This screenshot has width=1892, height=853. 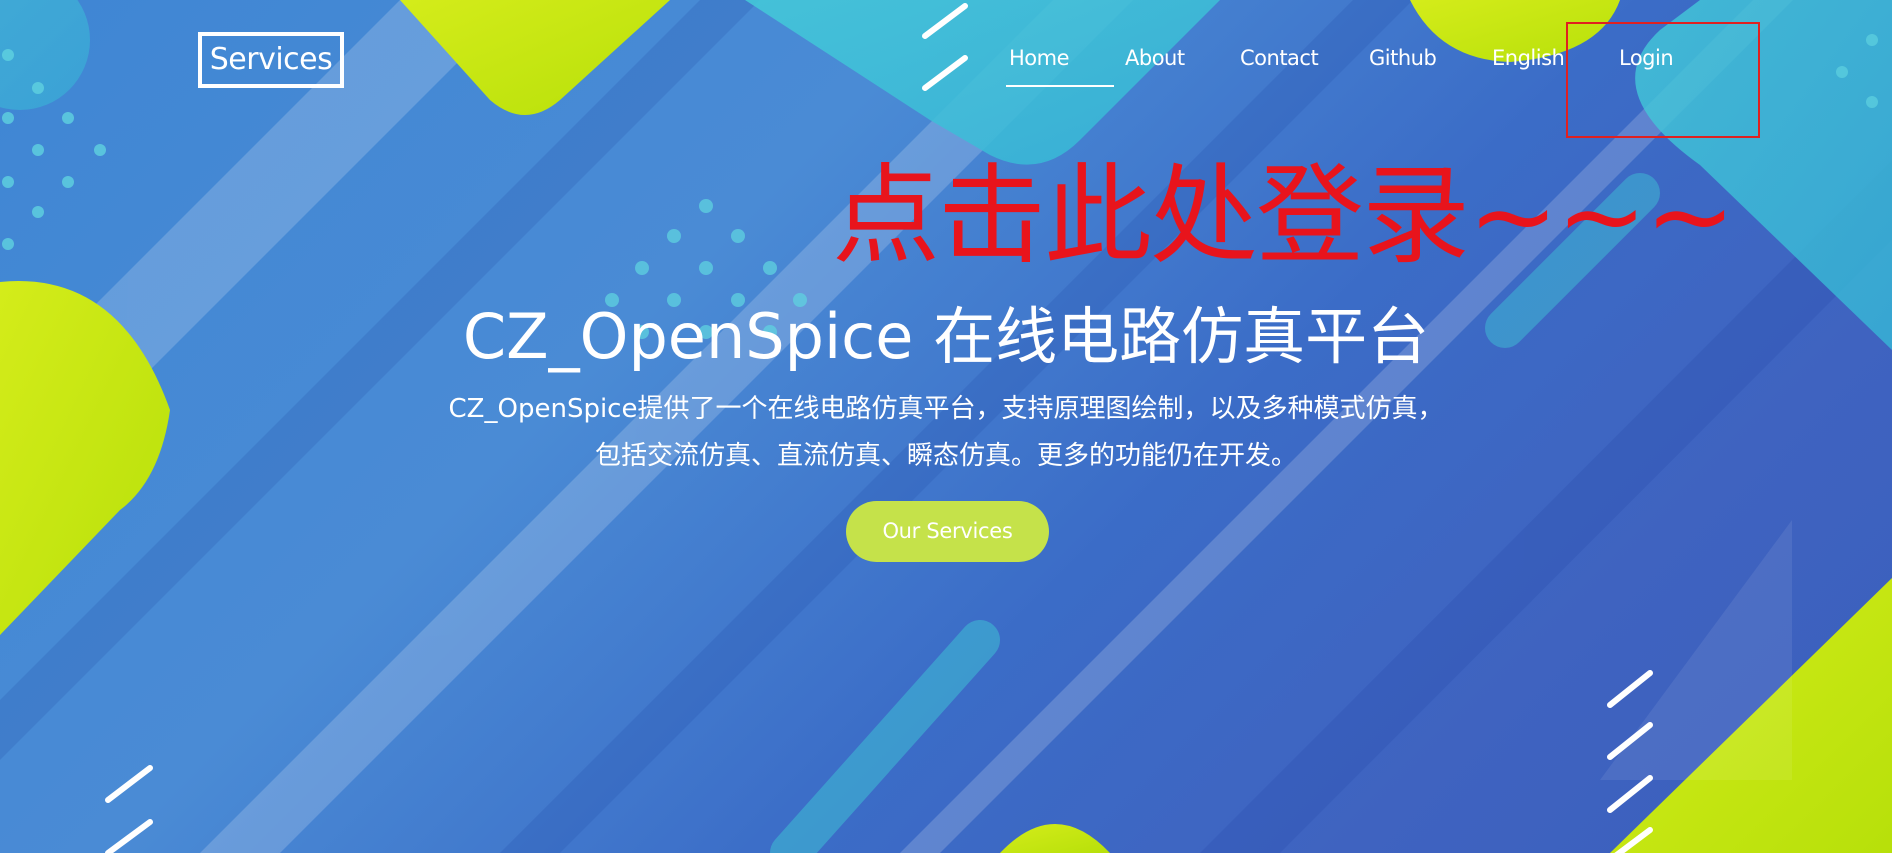 I want to click on nav-github: Github, so click(x=1403, y=58).